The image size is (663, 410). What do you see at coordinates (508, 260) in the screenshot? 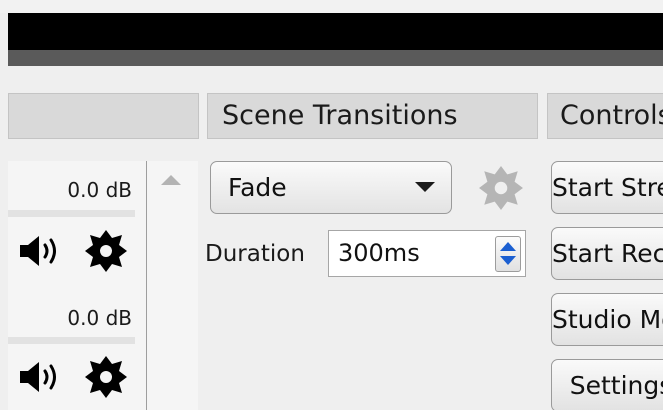
I see `spin-down-arrow-icon` at bounding box center [508, 260].